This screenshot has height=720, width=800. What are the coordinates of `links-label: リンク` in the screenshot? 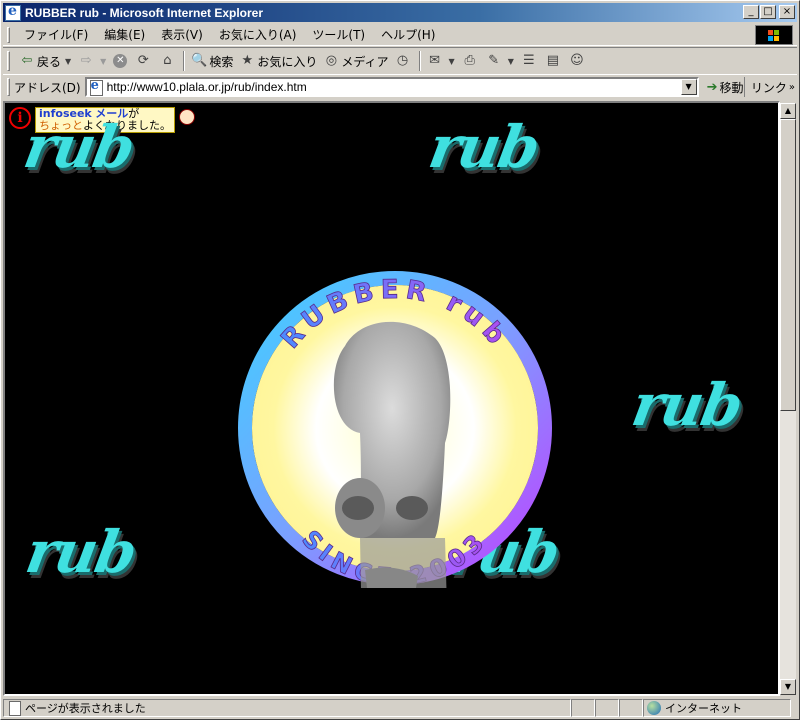 It's located at (768, 87).